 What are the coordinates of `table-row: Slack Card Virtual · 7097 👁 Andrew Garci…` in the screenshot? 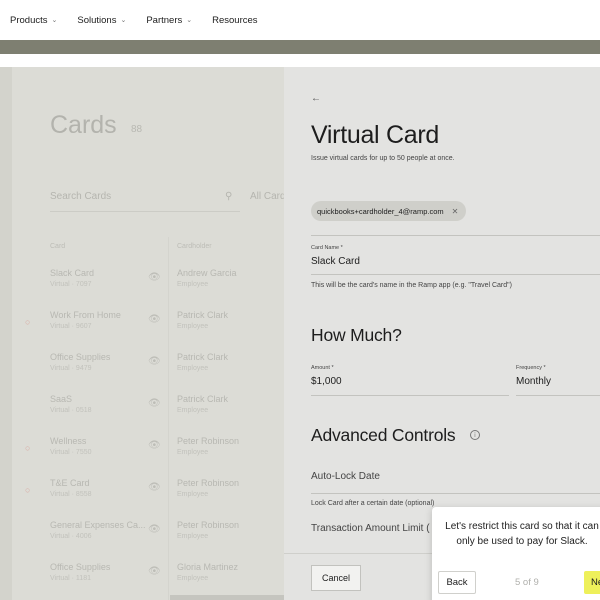 It's located at (142, 287).